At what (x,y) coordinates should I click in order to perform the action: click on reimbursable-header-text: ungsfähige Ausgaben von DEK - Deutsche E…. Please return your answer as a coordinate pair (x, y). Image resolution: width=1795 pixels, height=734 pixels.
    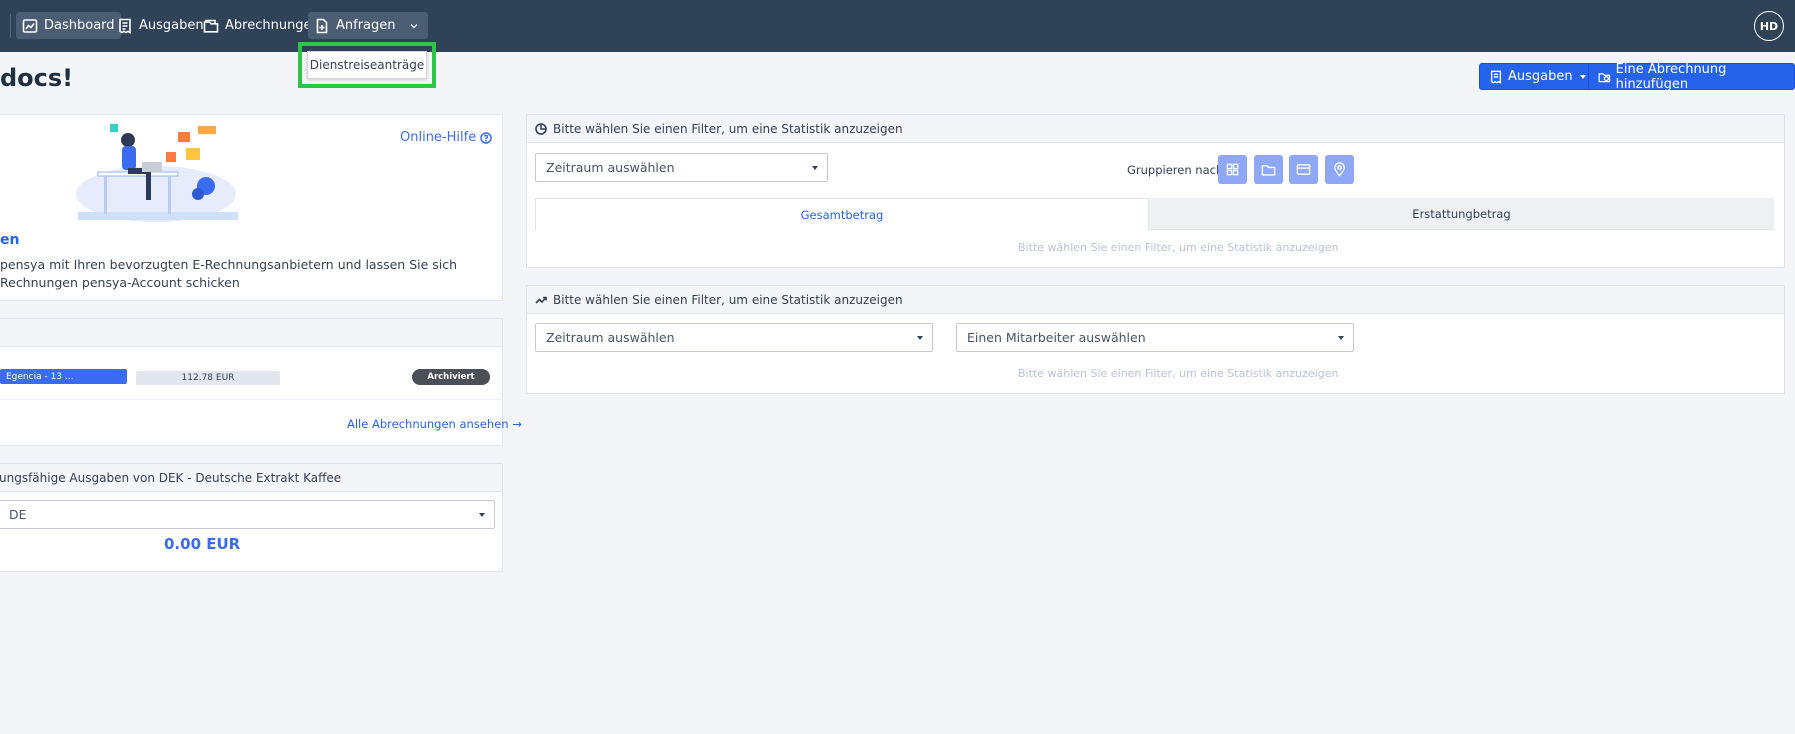
    Looking at the image, I should click on (171, 477).